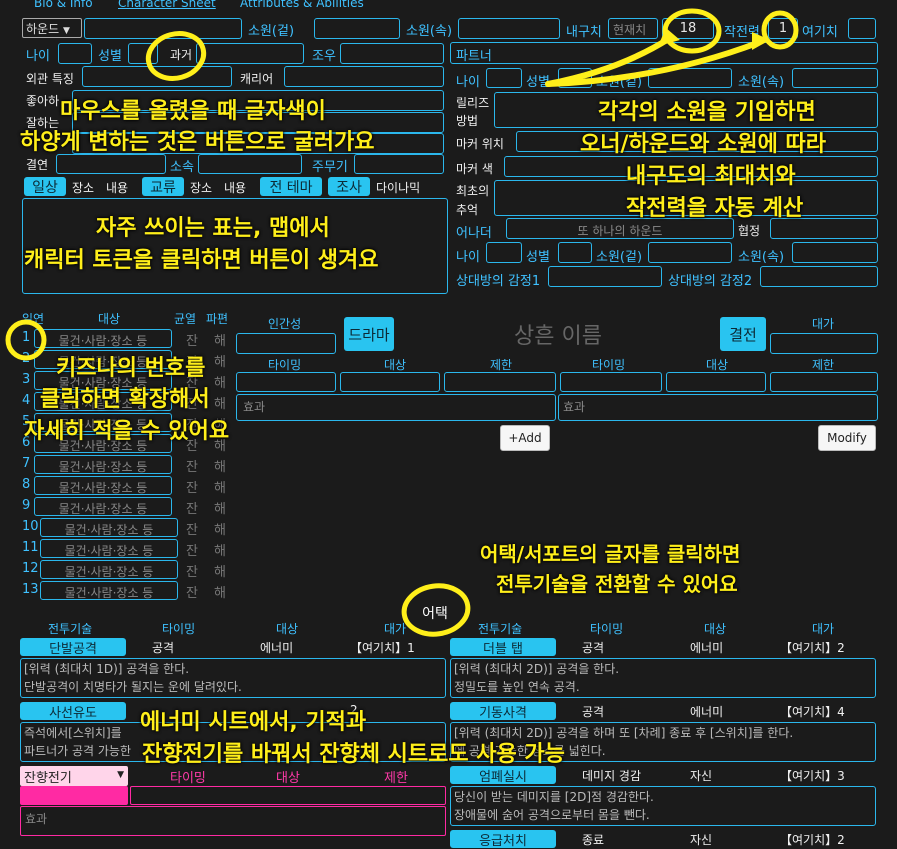  Describe the element at coordinates (504, 78) in the screenshot. I see `partner-age-field` at that location.